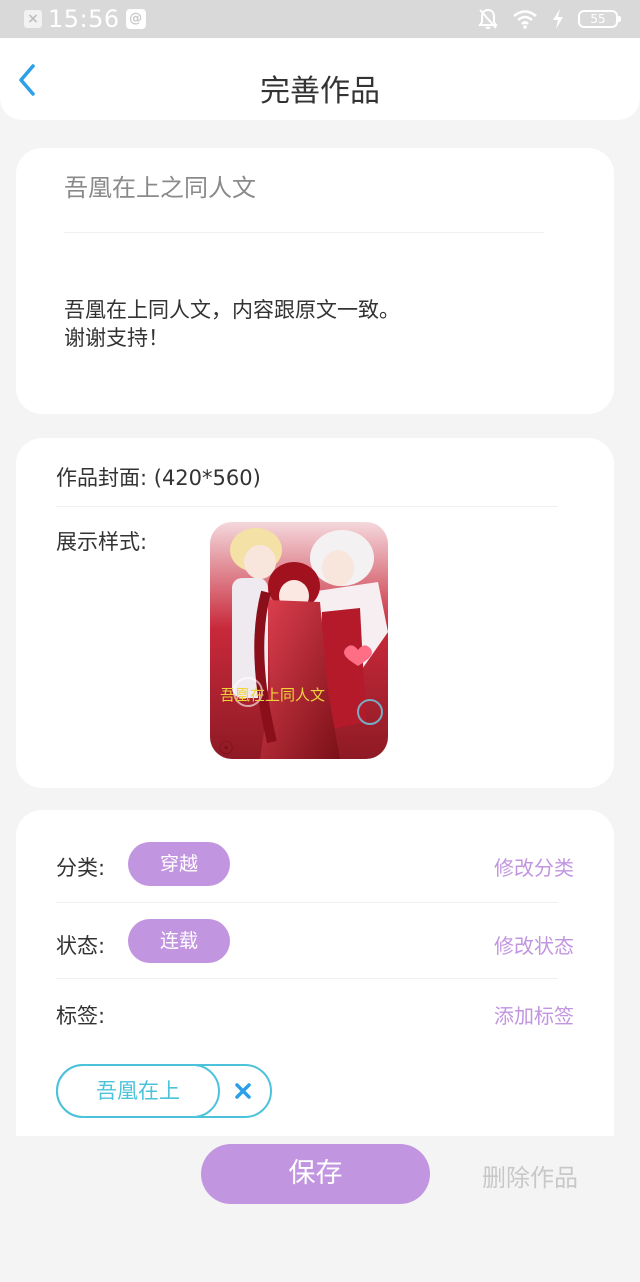 Image resolution: width=640 pixels, height=1282 pixels. Describe the element at coordinates (158, 478) in the screenshot. I see `cover-label: 作品封面: (420*560)` at that location.